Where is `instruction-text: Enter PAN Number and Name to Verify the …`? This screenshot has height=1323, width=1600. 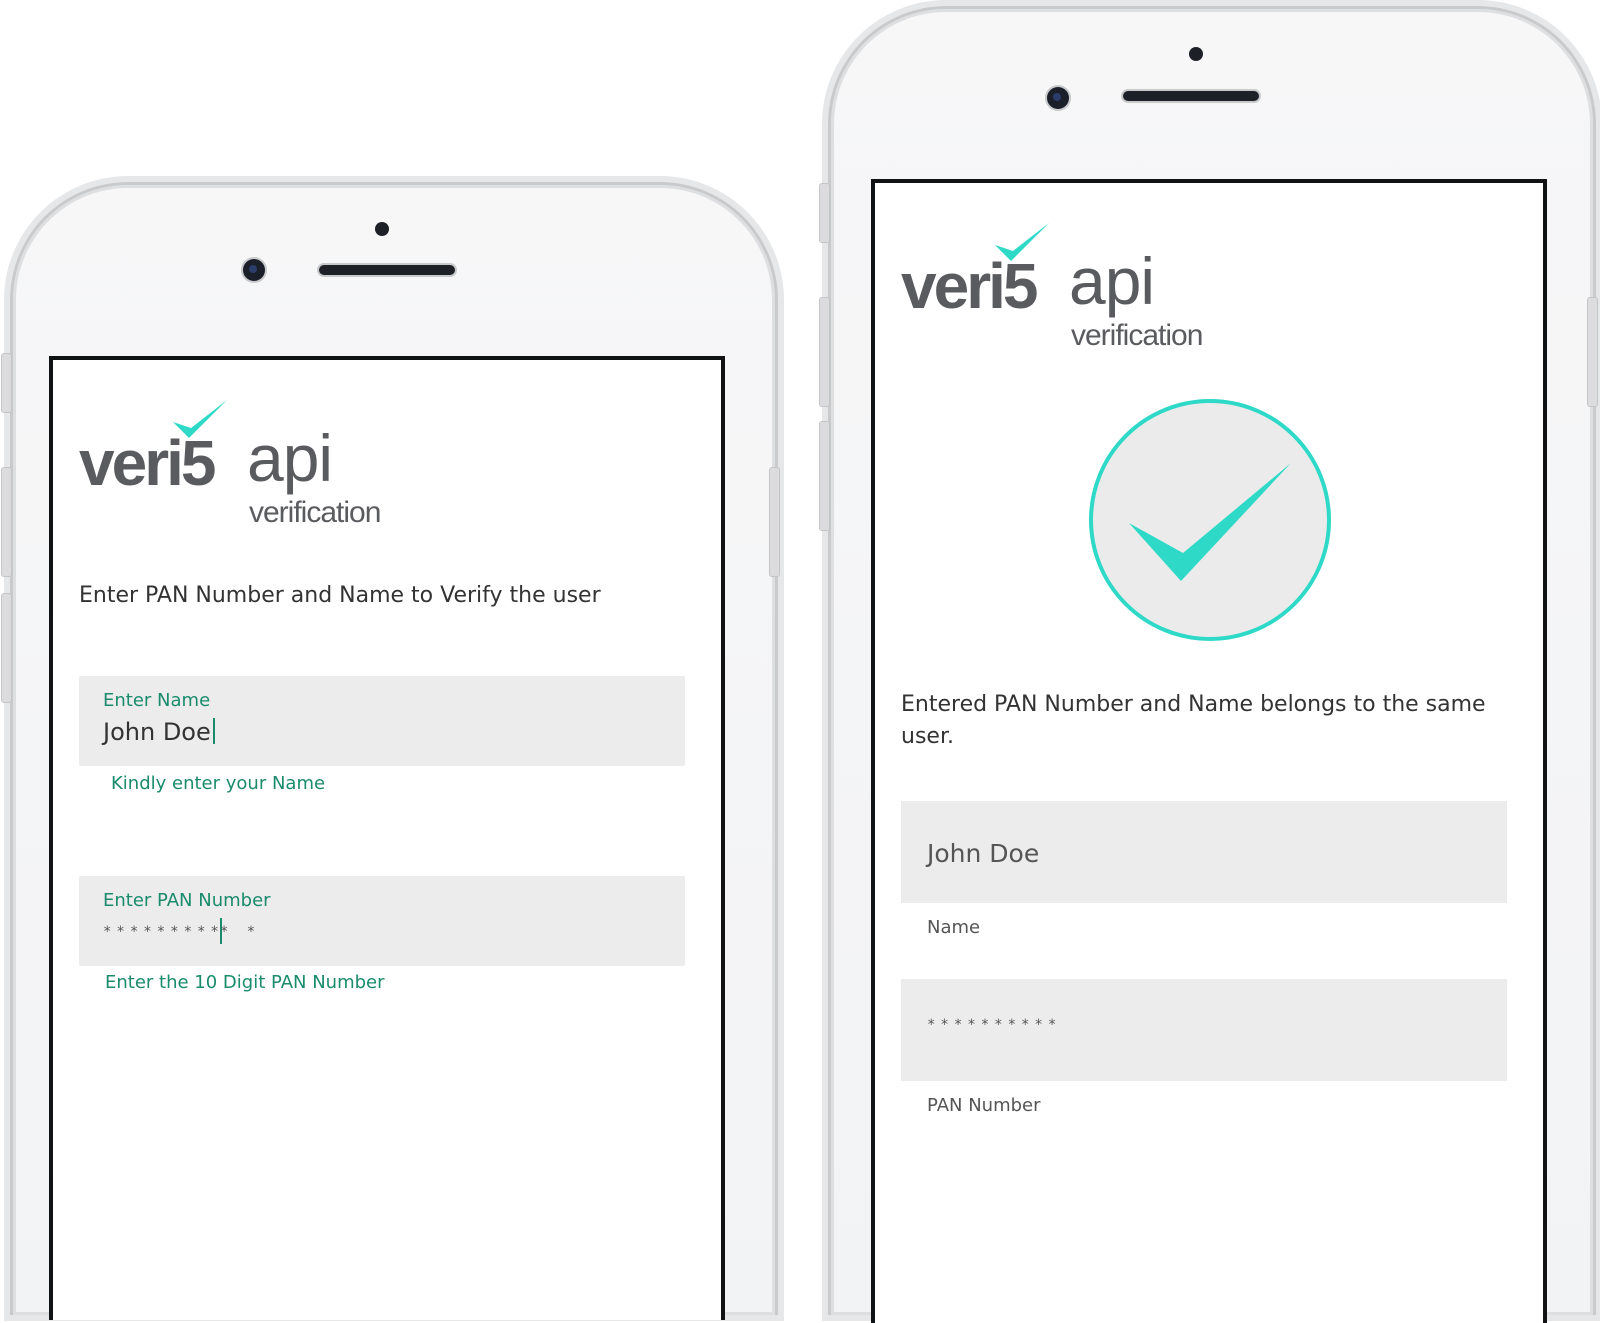
instruction-text: Enter PAN Number and Name to Verify the … is located at coordinates (340, 595).